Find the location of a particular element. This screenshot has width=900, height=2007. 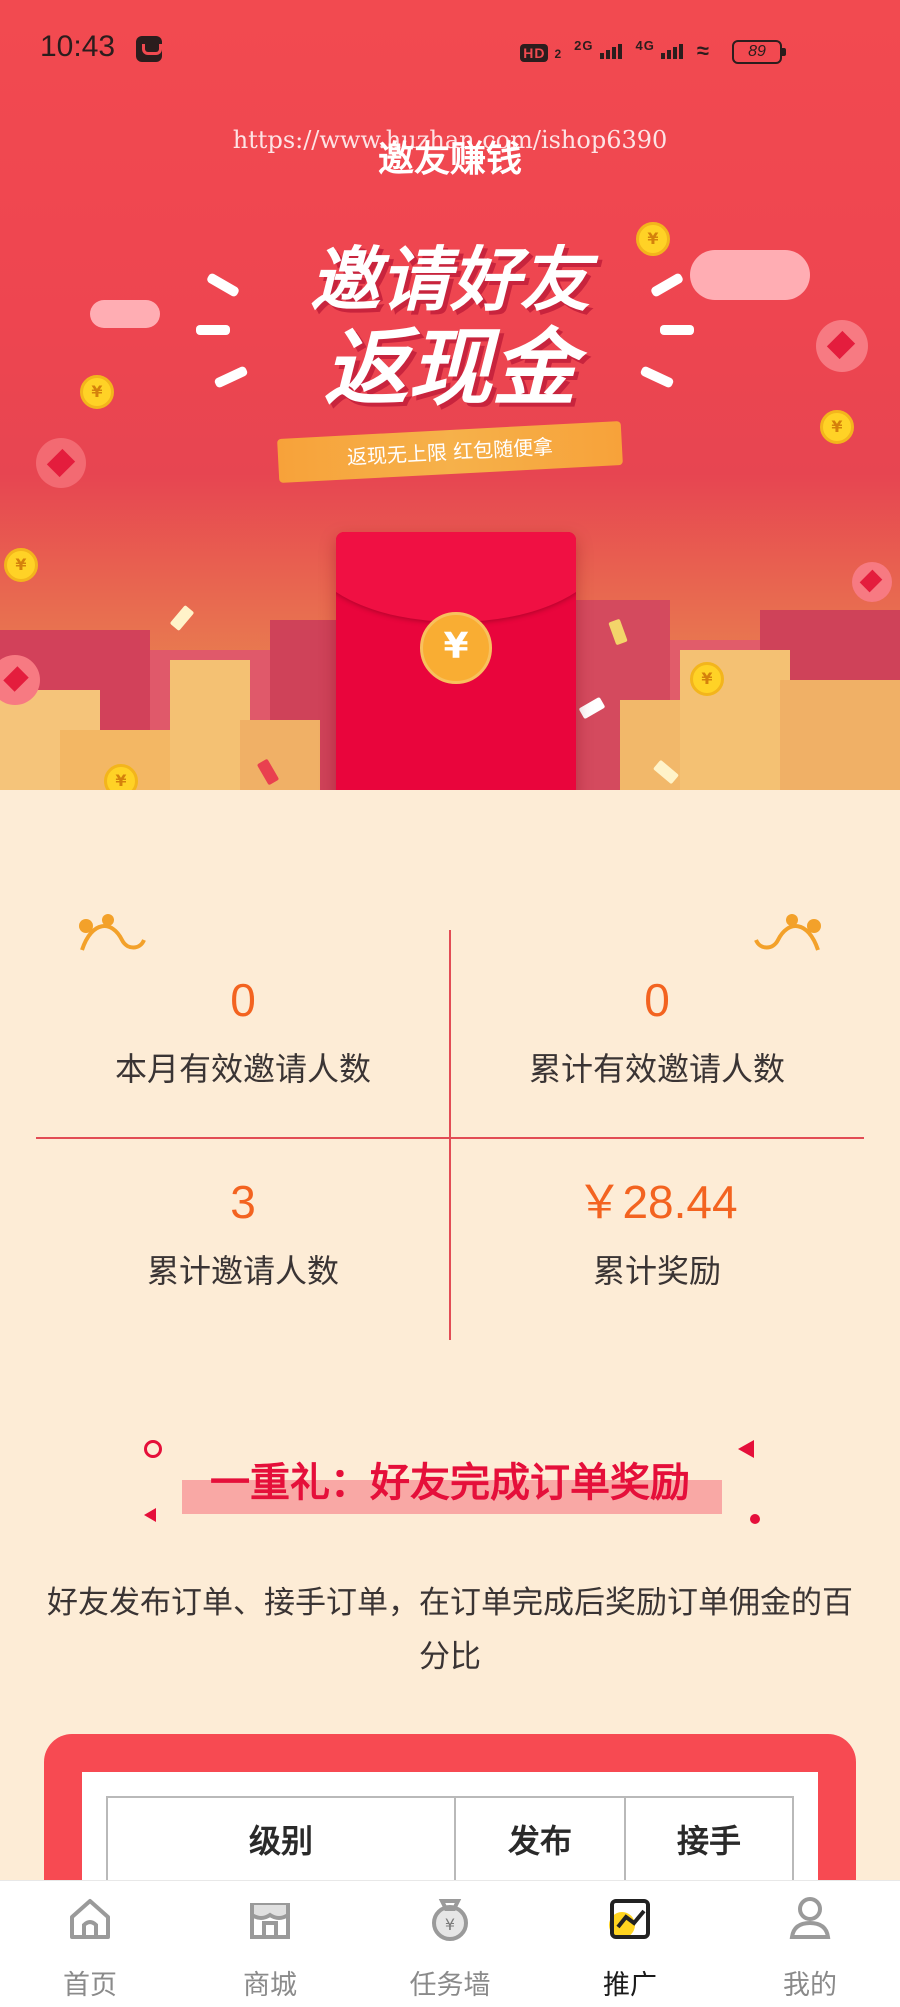

stat-value: ￥28.44 is located at coordinates (657, 1202).